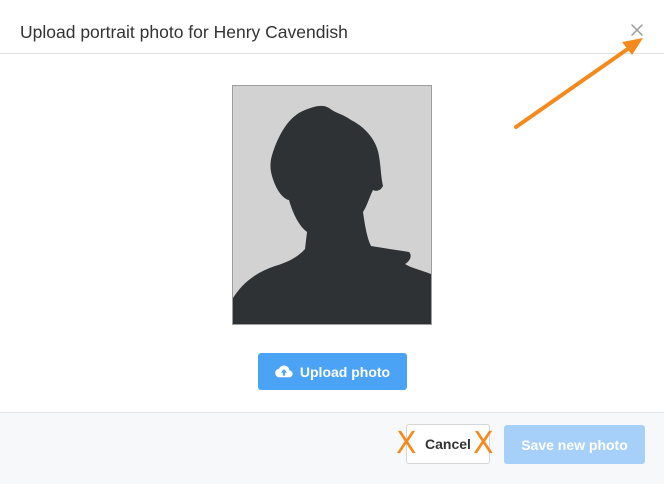  Describe the element at coordinates (483, 443) in the screenshot. I see `annotation-x-mark-right: X` at that location.